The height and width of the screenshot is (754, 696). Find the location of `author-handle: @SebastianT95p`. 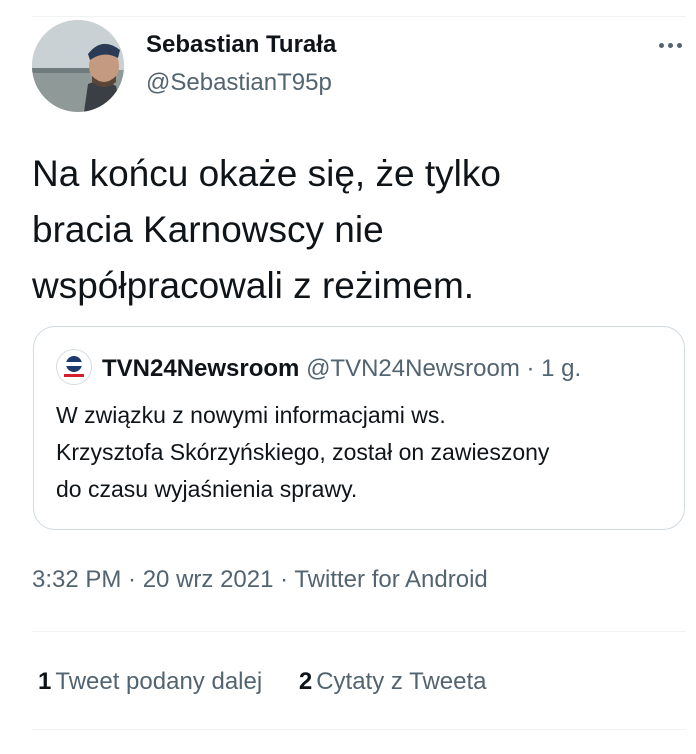

author-handle: @SebastianT95p is located at coordinates (239, 83).